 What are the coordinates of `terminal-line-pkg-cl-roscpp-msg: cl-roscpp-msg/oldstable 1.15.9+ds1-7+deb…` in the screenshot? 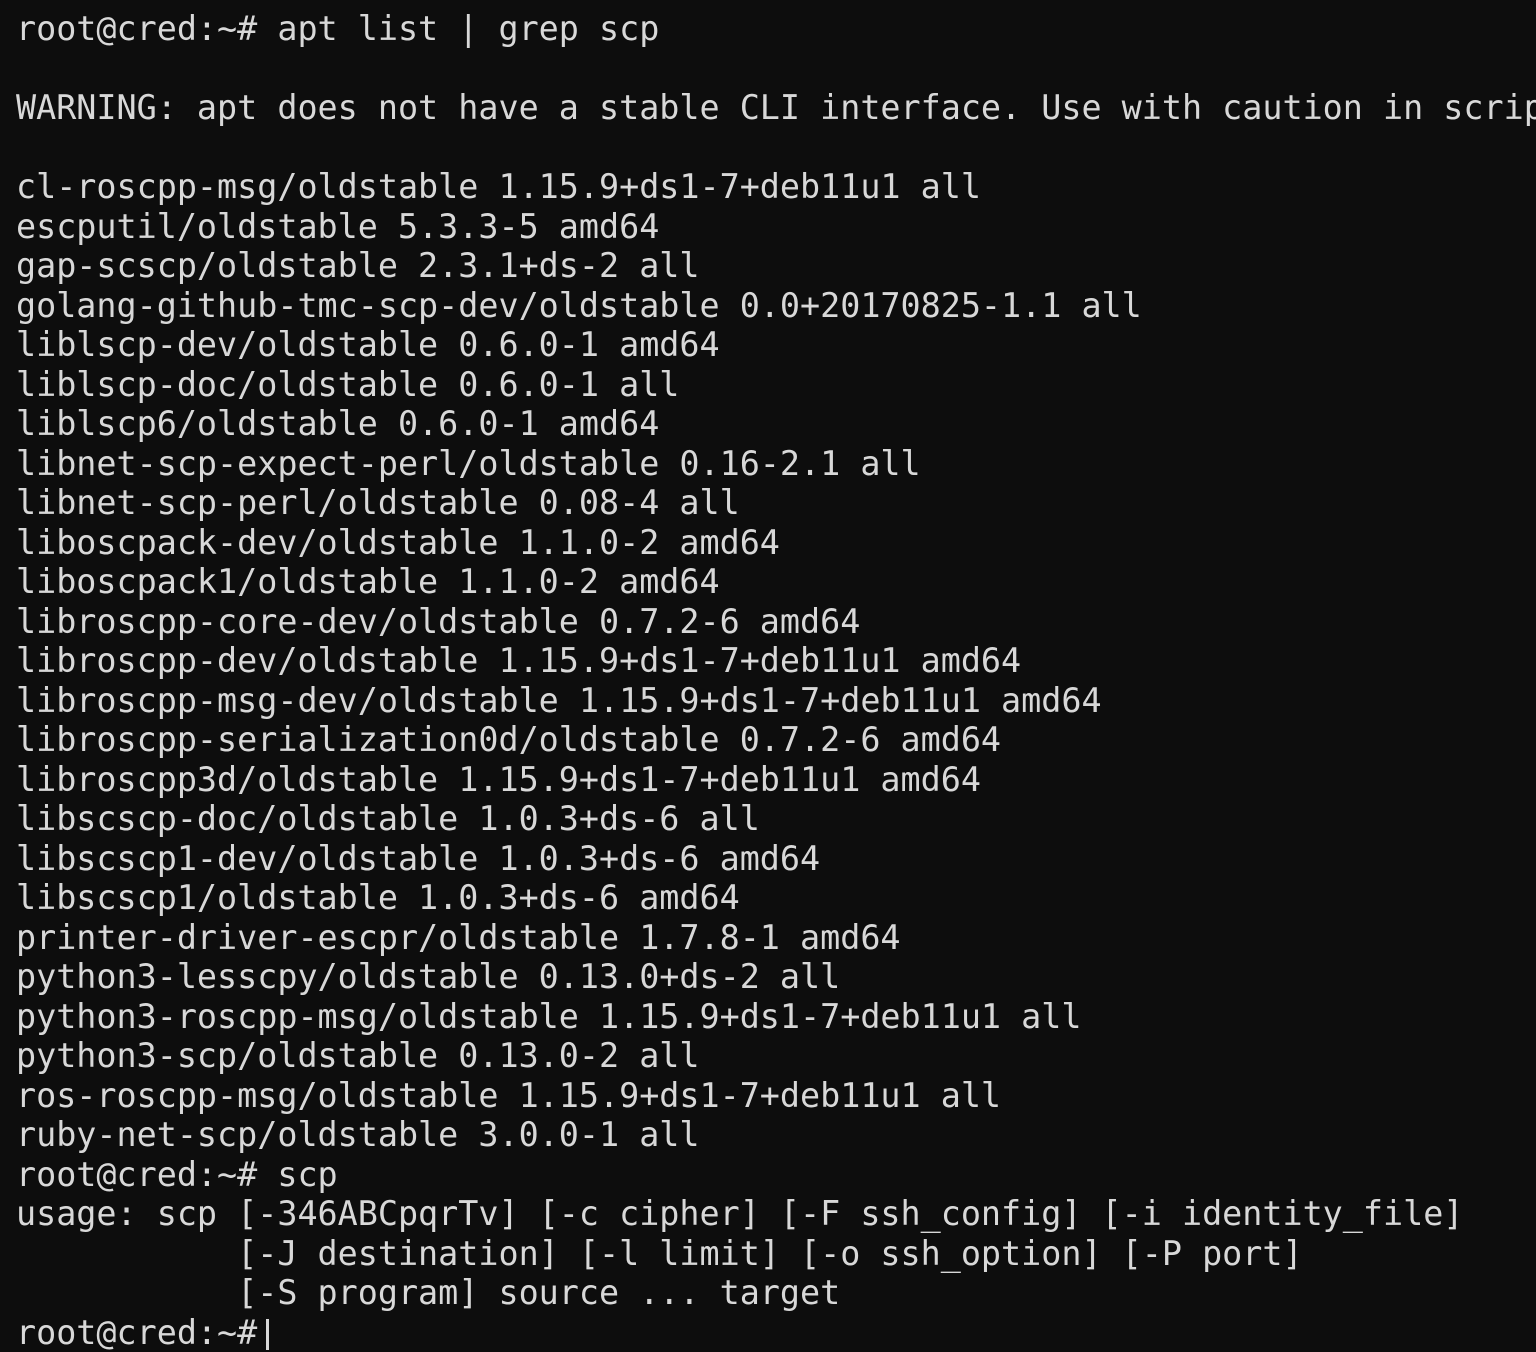 It's located at (776, 187).